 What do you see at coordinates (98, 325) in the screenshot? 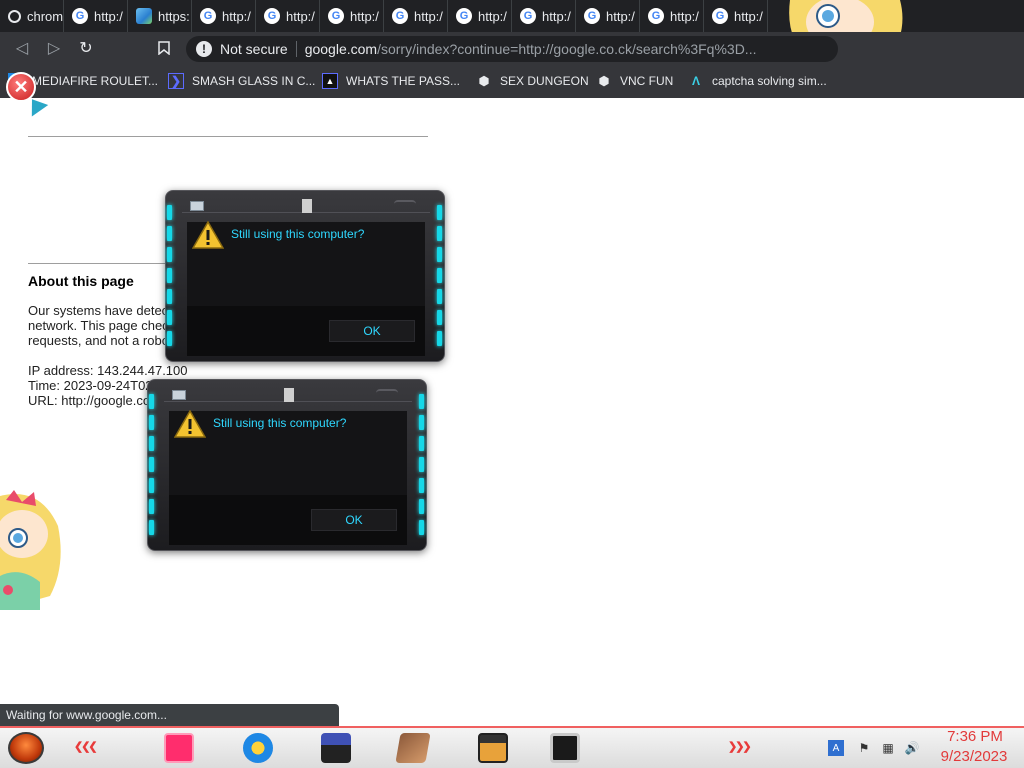
I see `body-line: network. This page chec` at bounding box center [98, 325].